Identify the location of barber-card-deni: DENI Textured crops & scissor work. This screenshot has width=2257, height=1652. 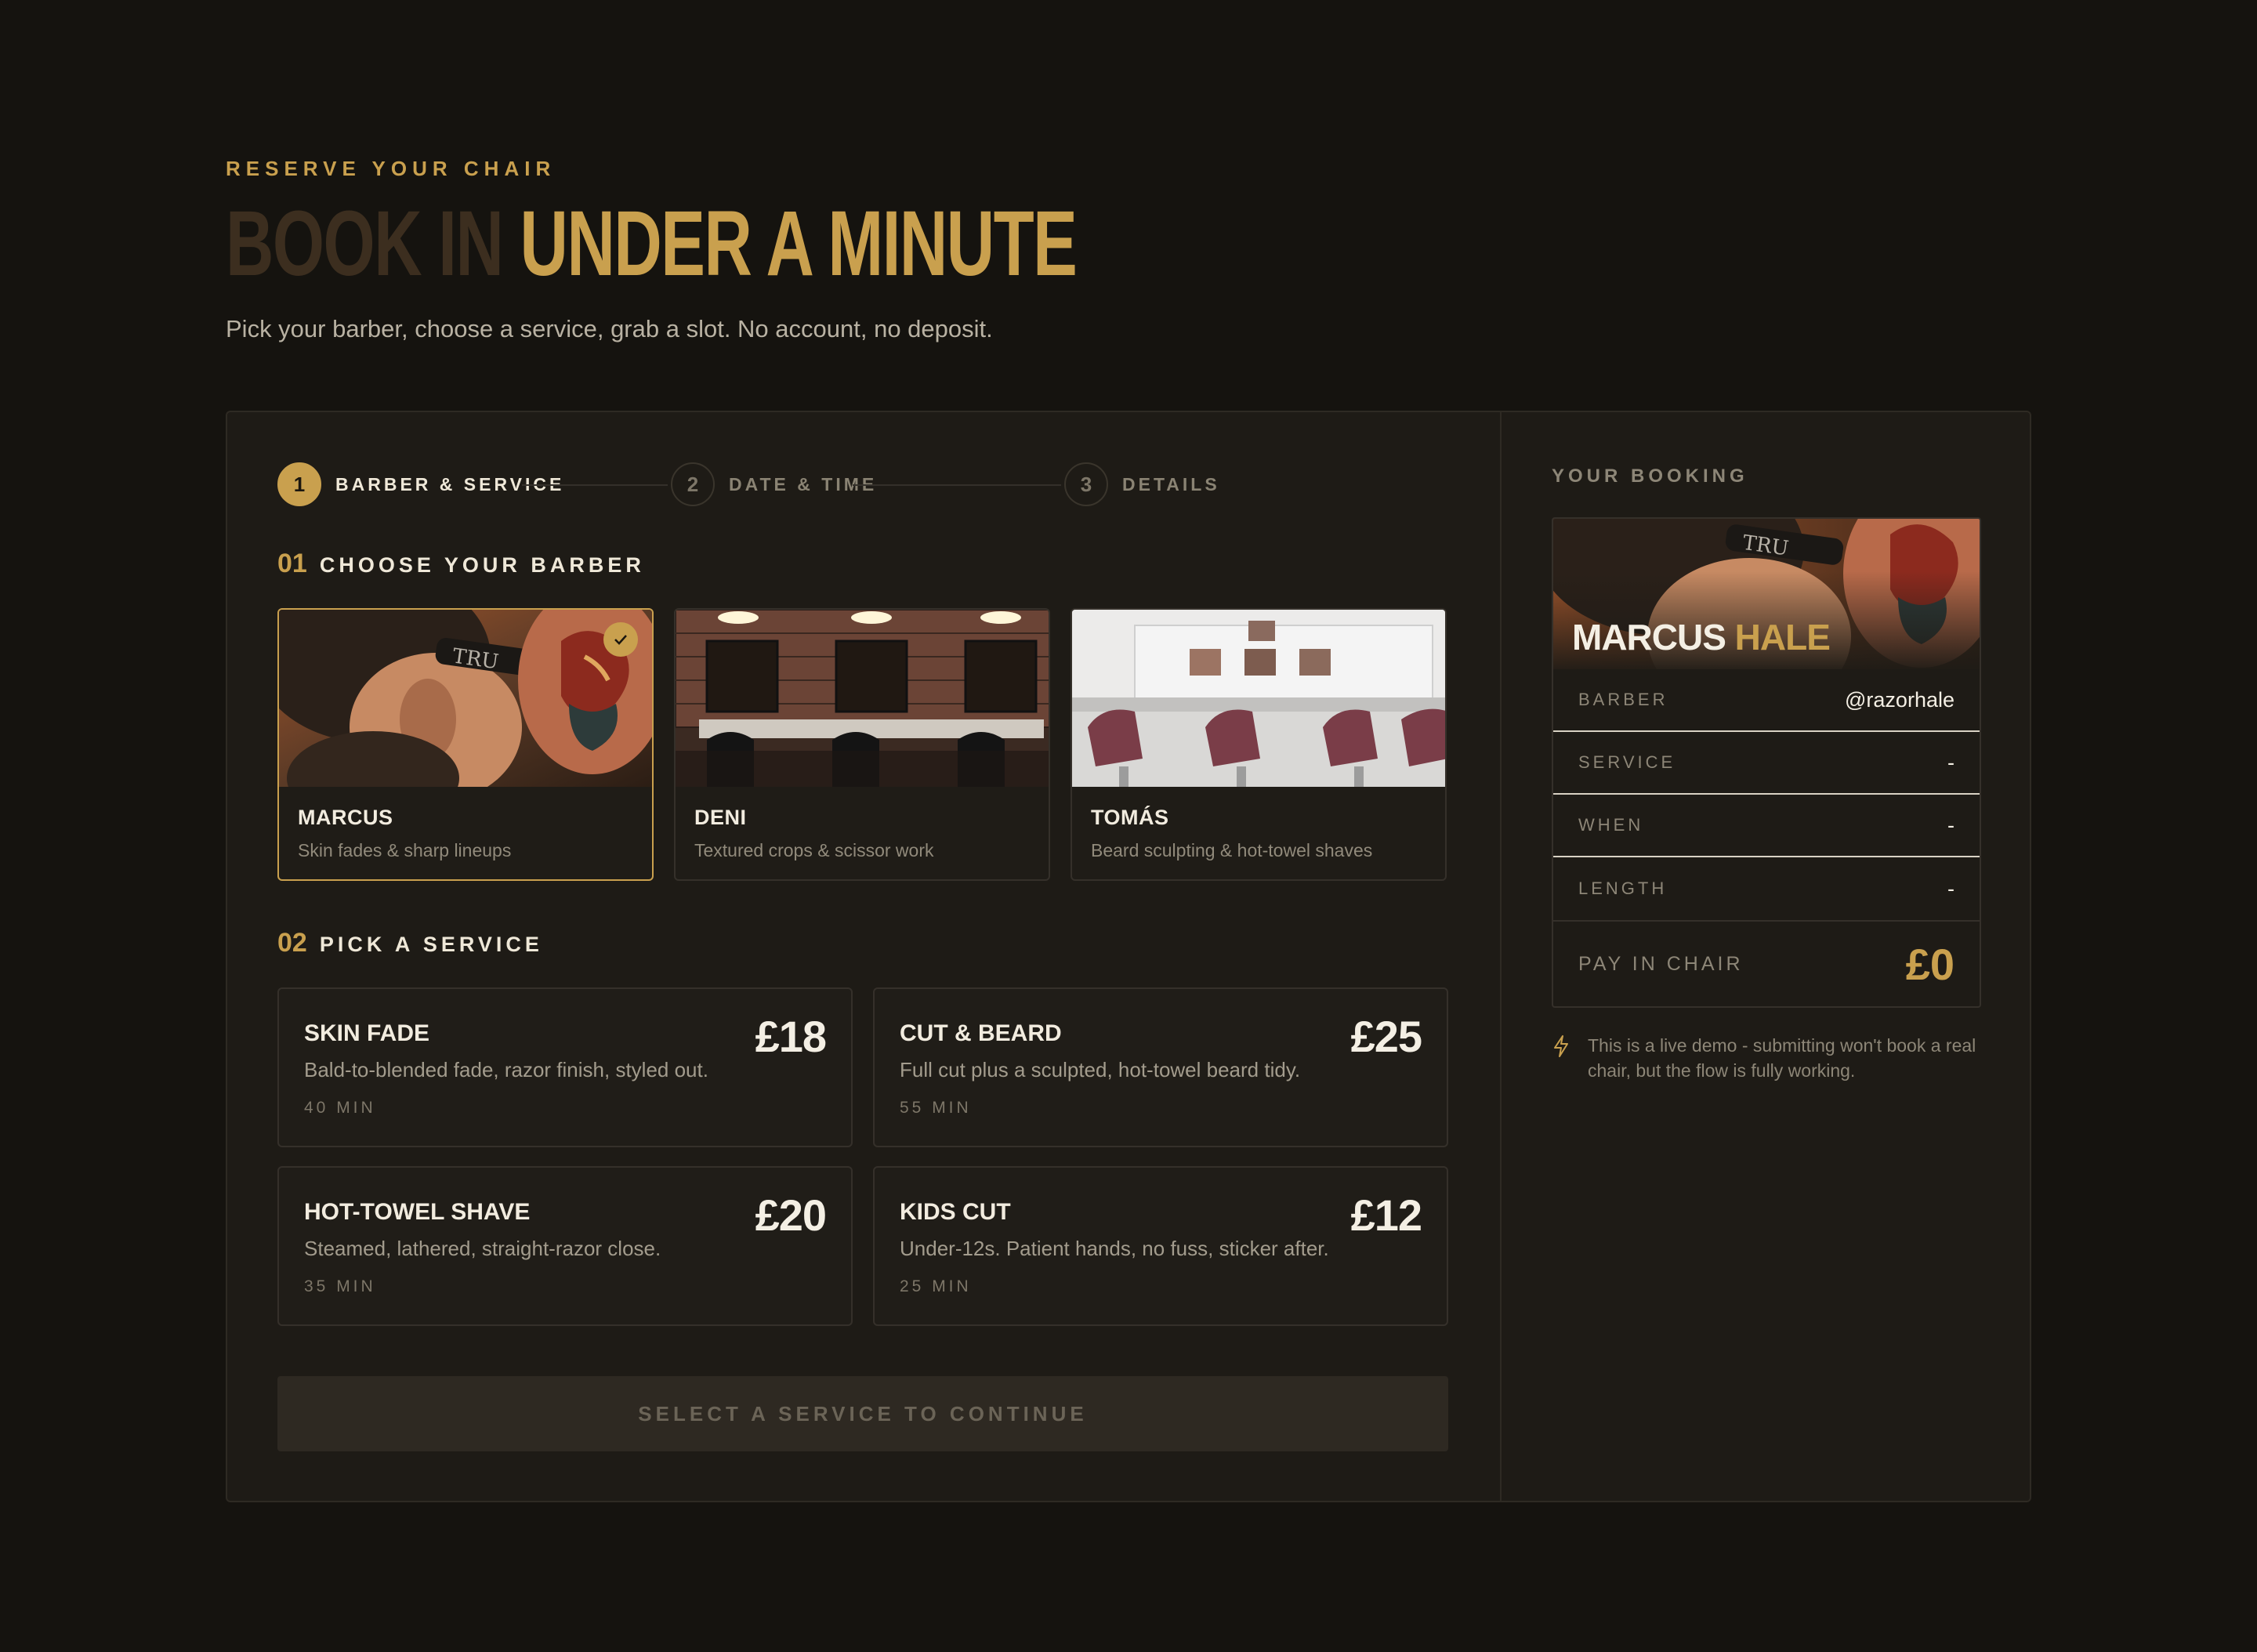
(862, 744).